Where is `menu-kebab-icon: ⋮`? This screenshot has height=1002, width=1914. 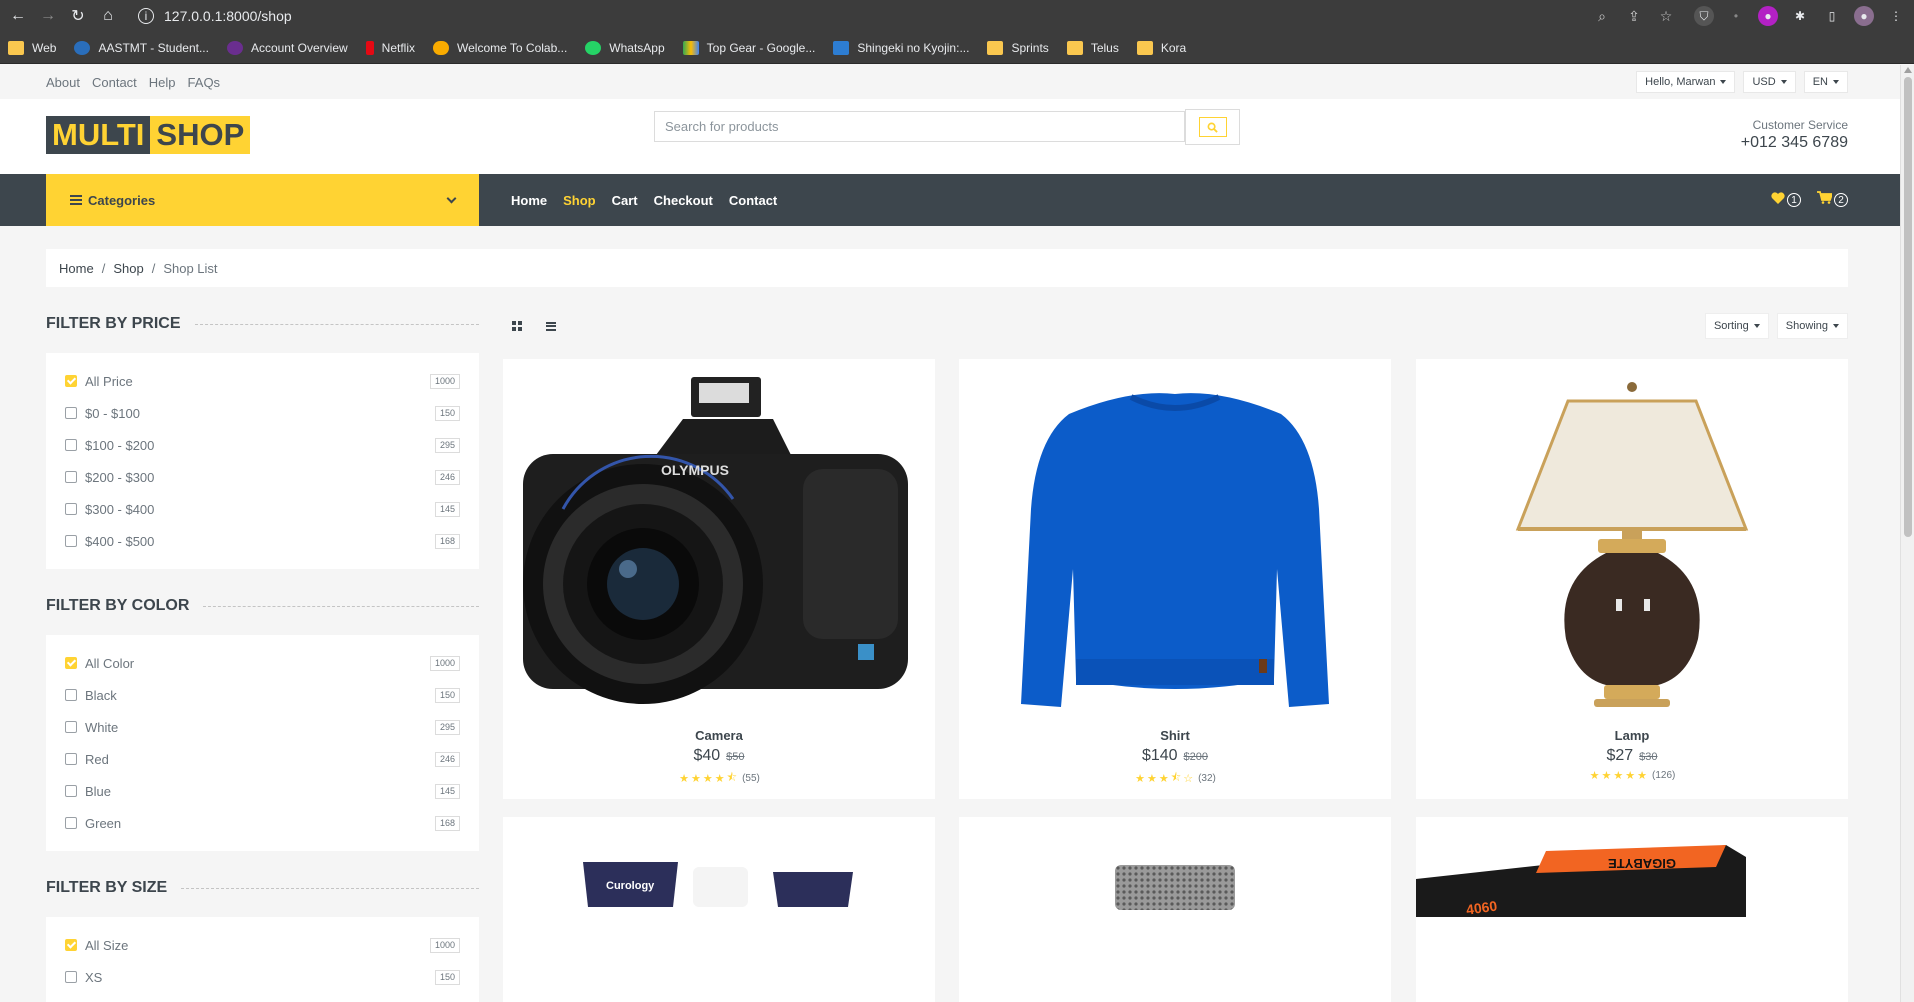 menu-kebab-icon: ⋮ is located at coordinates (1896, 16).